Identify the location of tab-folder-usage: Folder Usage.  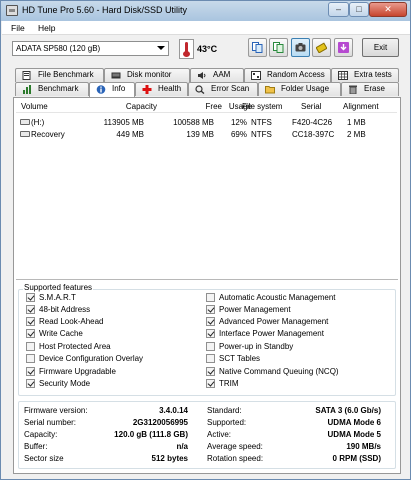
(299, 89).